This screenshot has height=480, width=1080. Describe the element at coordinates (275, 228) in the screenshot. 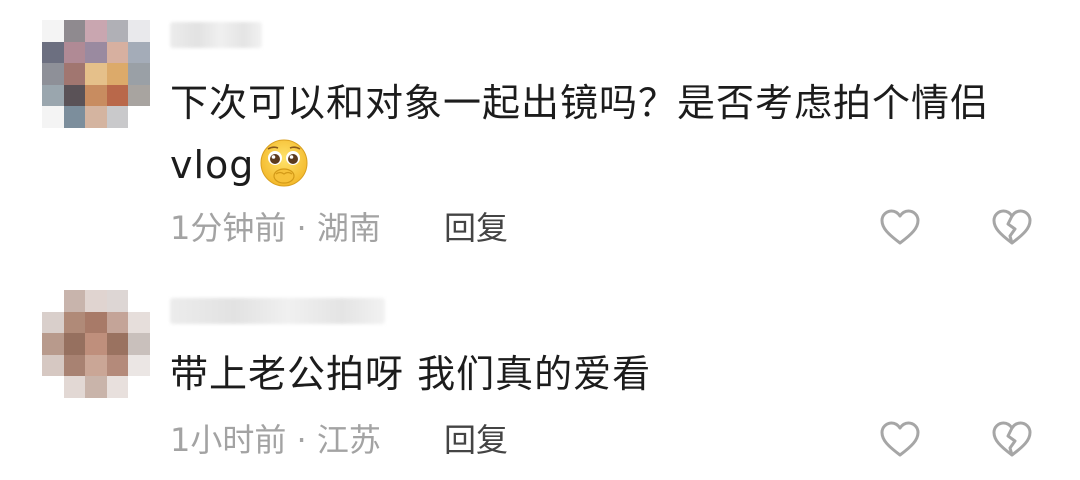

I see `comment-meta: 1分钟前 · 湖南` at that location.